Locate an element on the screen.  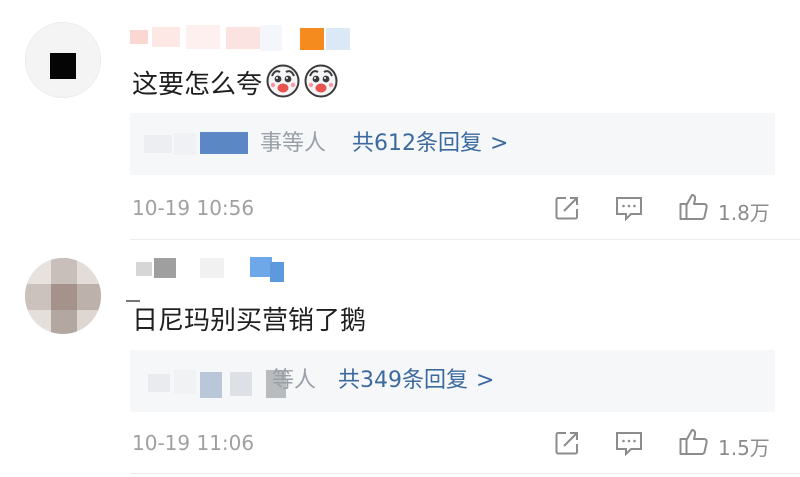
comment-body: 日尼玛别买营销了鹅 is located at coordinates (249, 321).